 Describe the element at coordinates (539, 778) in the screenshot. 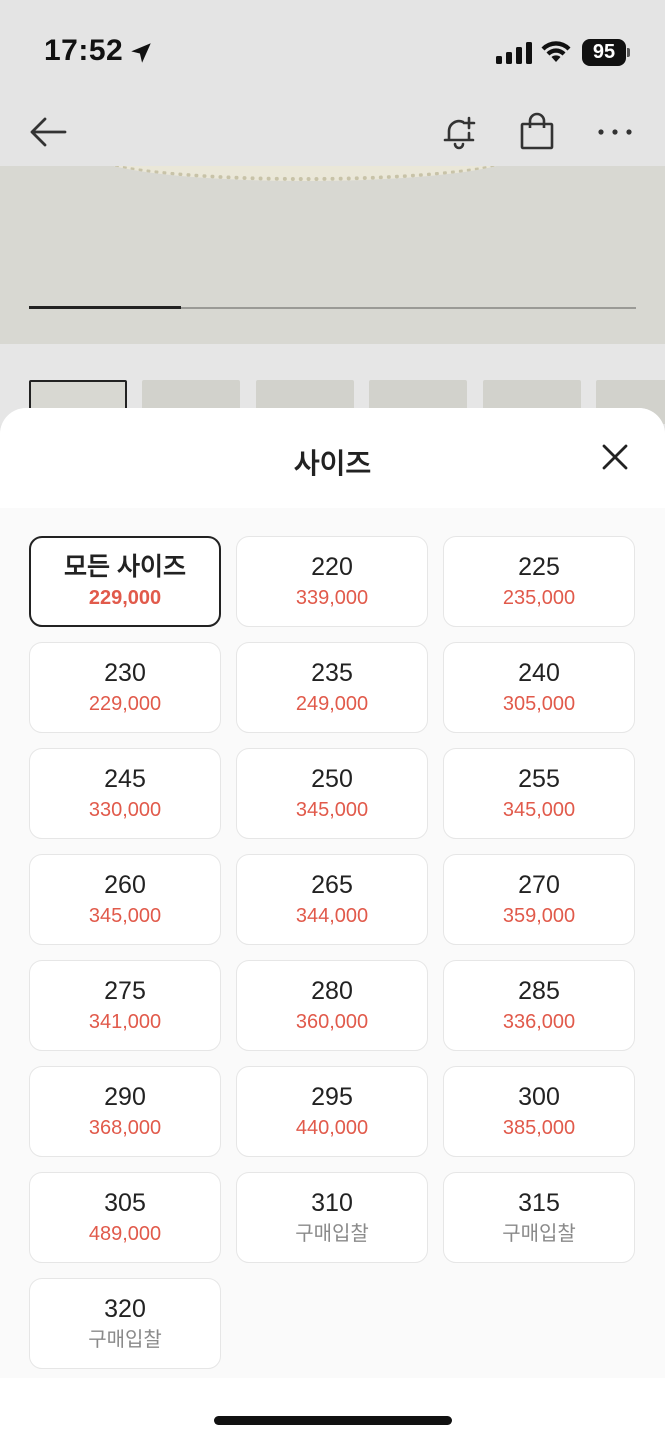

I see `size-label: 255` at that location.